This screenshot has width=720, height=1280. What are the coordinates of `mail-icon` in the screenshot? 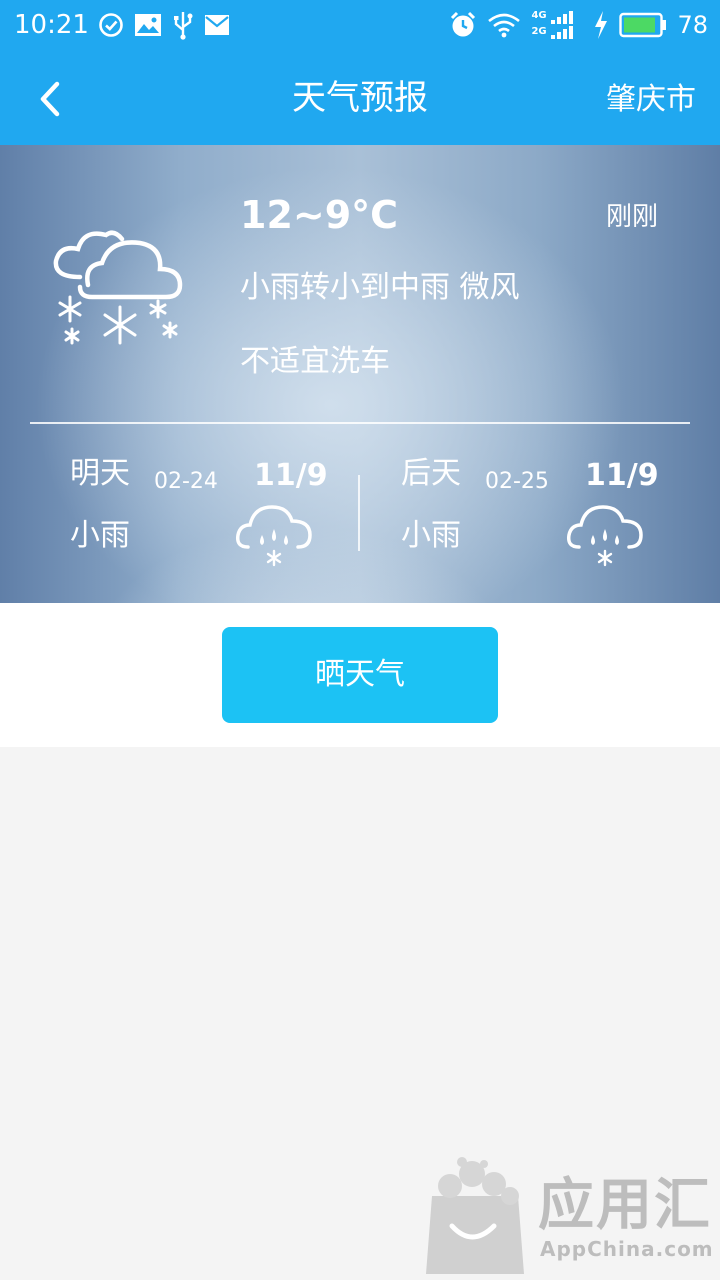 It's located at (217, 25).